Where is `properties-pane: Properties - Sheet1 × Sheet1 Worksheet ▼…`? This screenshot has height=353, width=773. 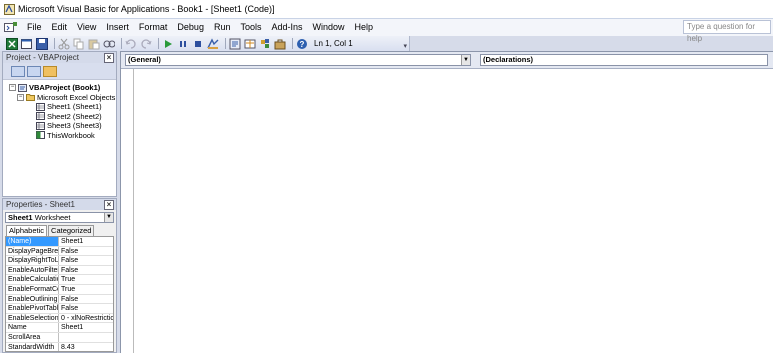 properties-pane: Properties - Sheet1 × Sheet1 Worksheet ▼… is located at coordinates (59, 275).